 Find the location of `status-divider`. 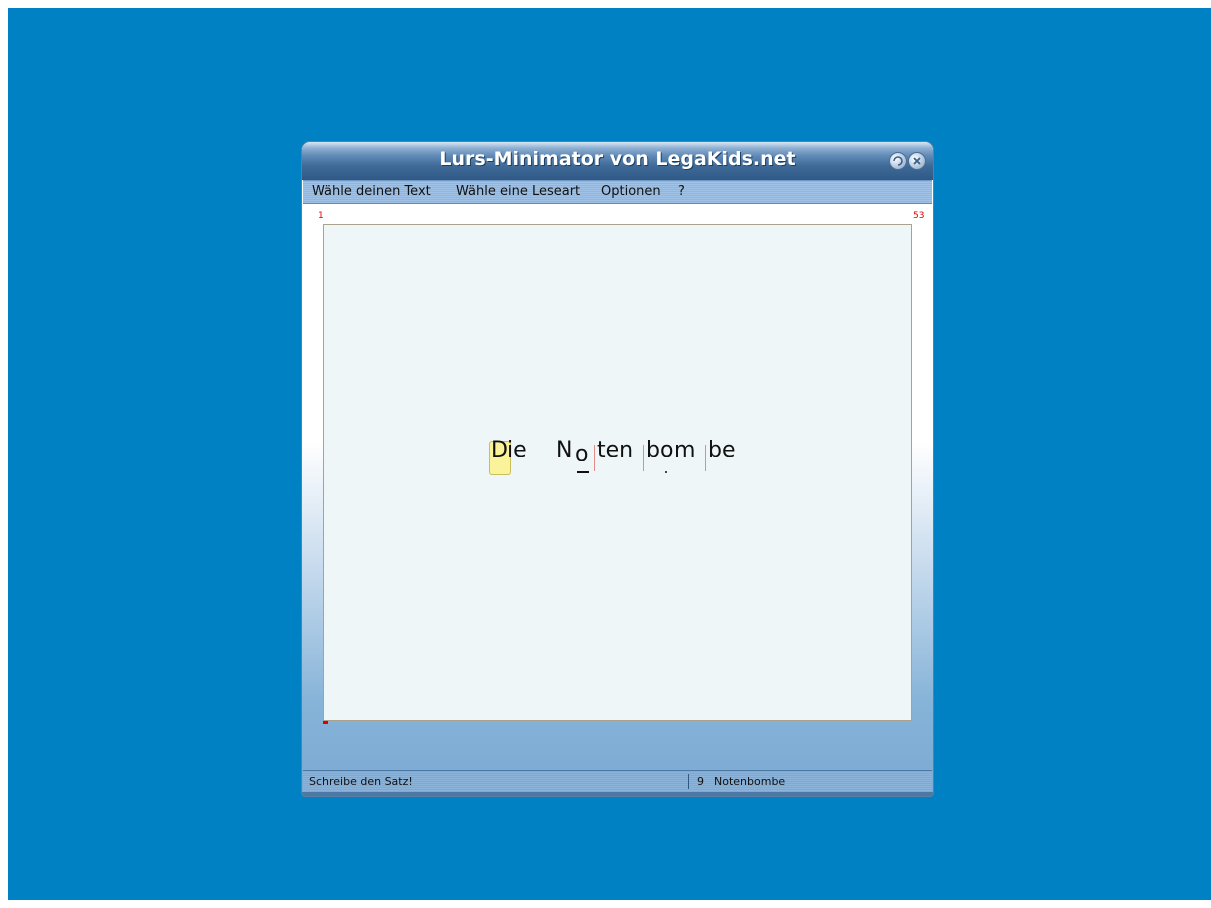

status-divider is located at coordinates (688, 781).